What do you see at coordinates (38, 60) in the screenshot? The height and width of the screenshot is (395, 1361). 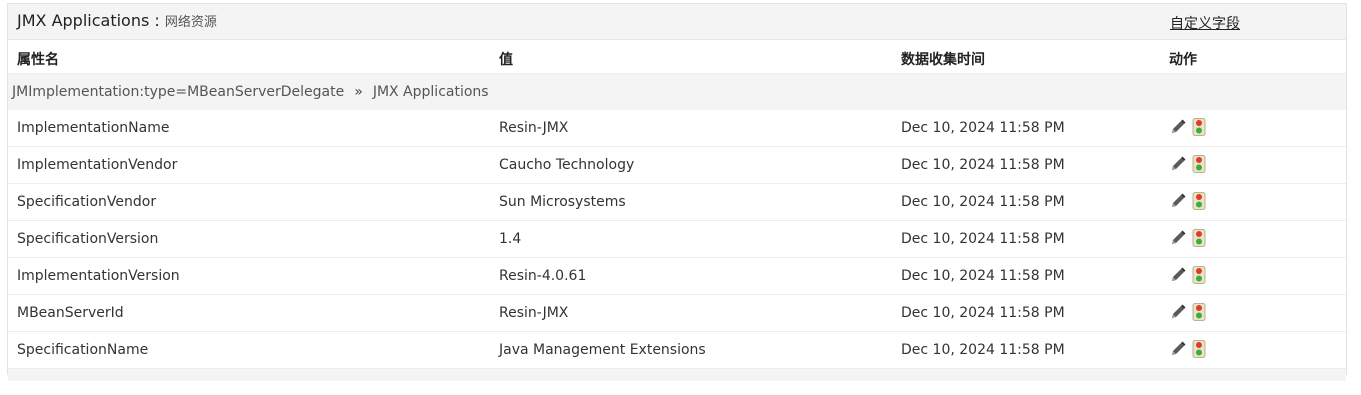 I see `column-header-name: 属性名` at bounding box center [38, 60].